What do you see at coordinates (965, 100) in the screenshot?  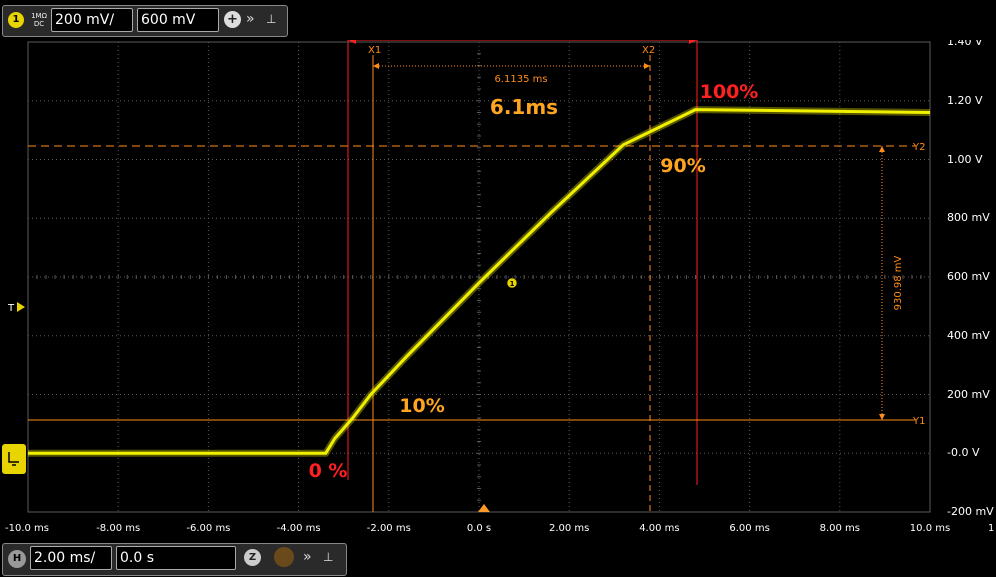 I see `y-tick-label: 1.20 V` at bounding box center [965, 100].